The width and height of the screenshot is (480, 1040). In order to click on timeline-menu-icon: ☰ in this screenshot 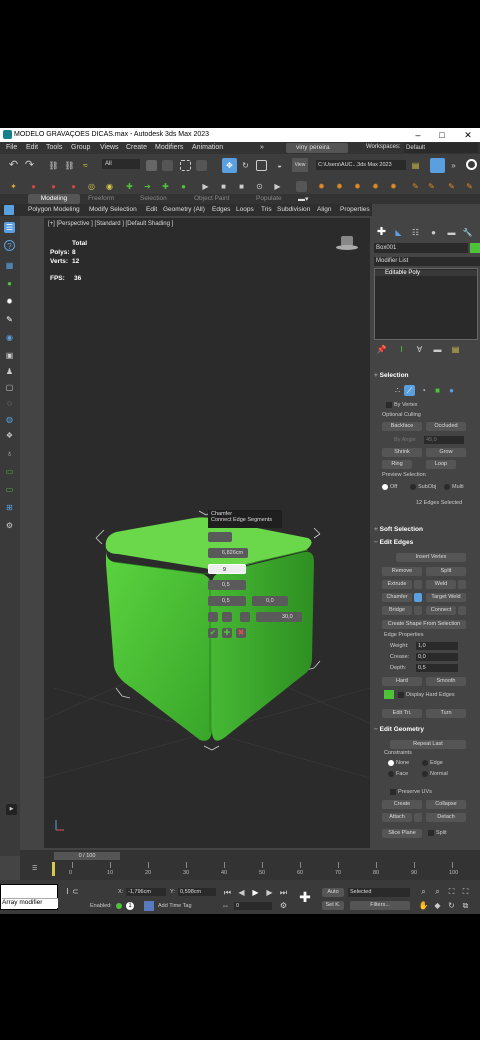, I will do `click(34, 868)`.